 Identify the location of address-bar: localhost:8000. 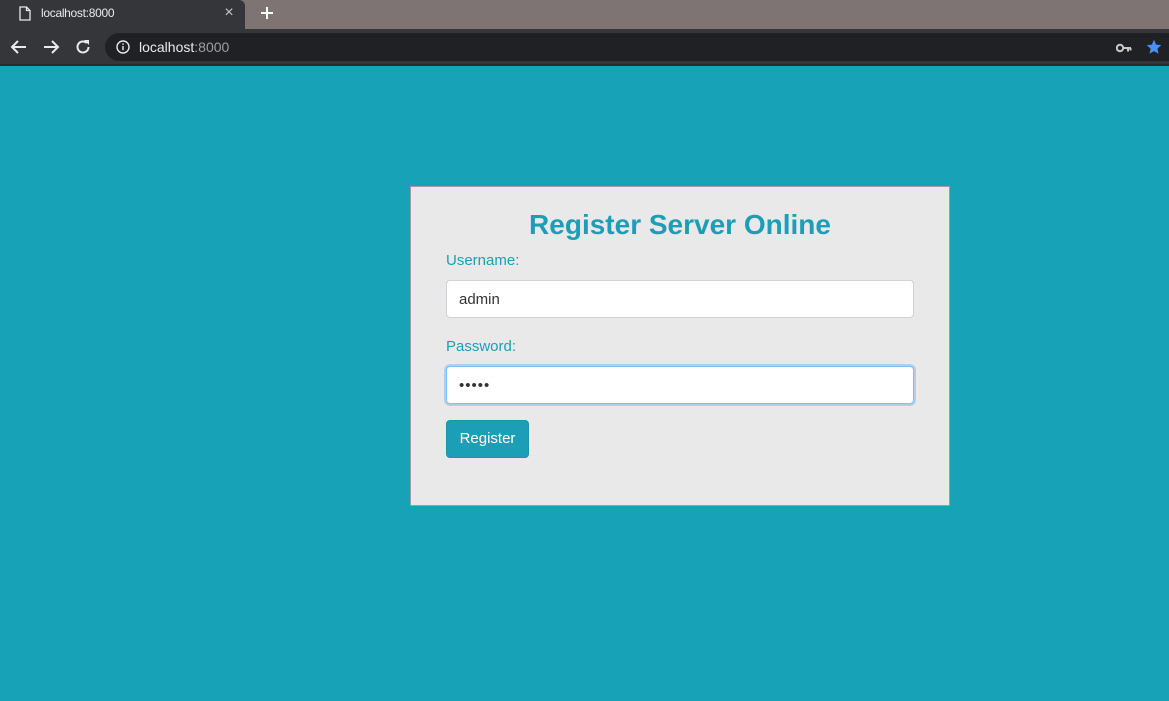
(637, 47).